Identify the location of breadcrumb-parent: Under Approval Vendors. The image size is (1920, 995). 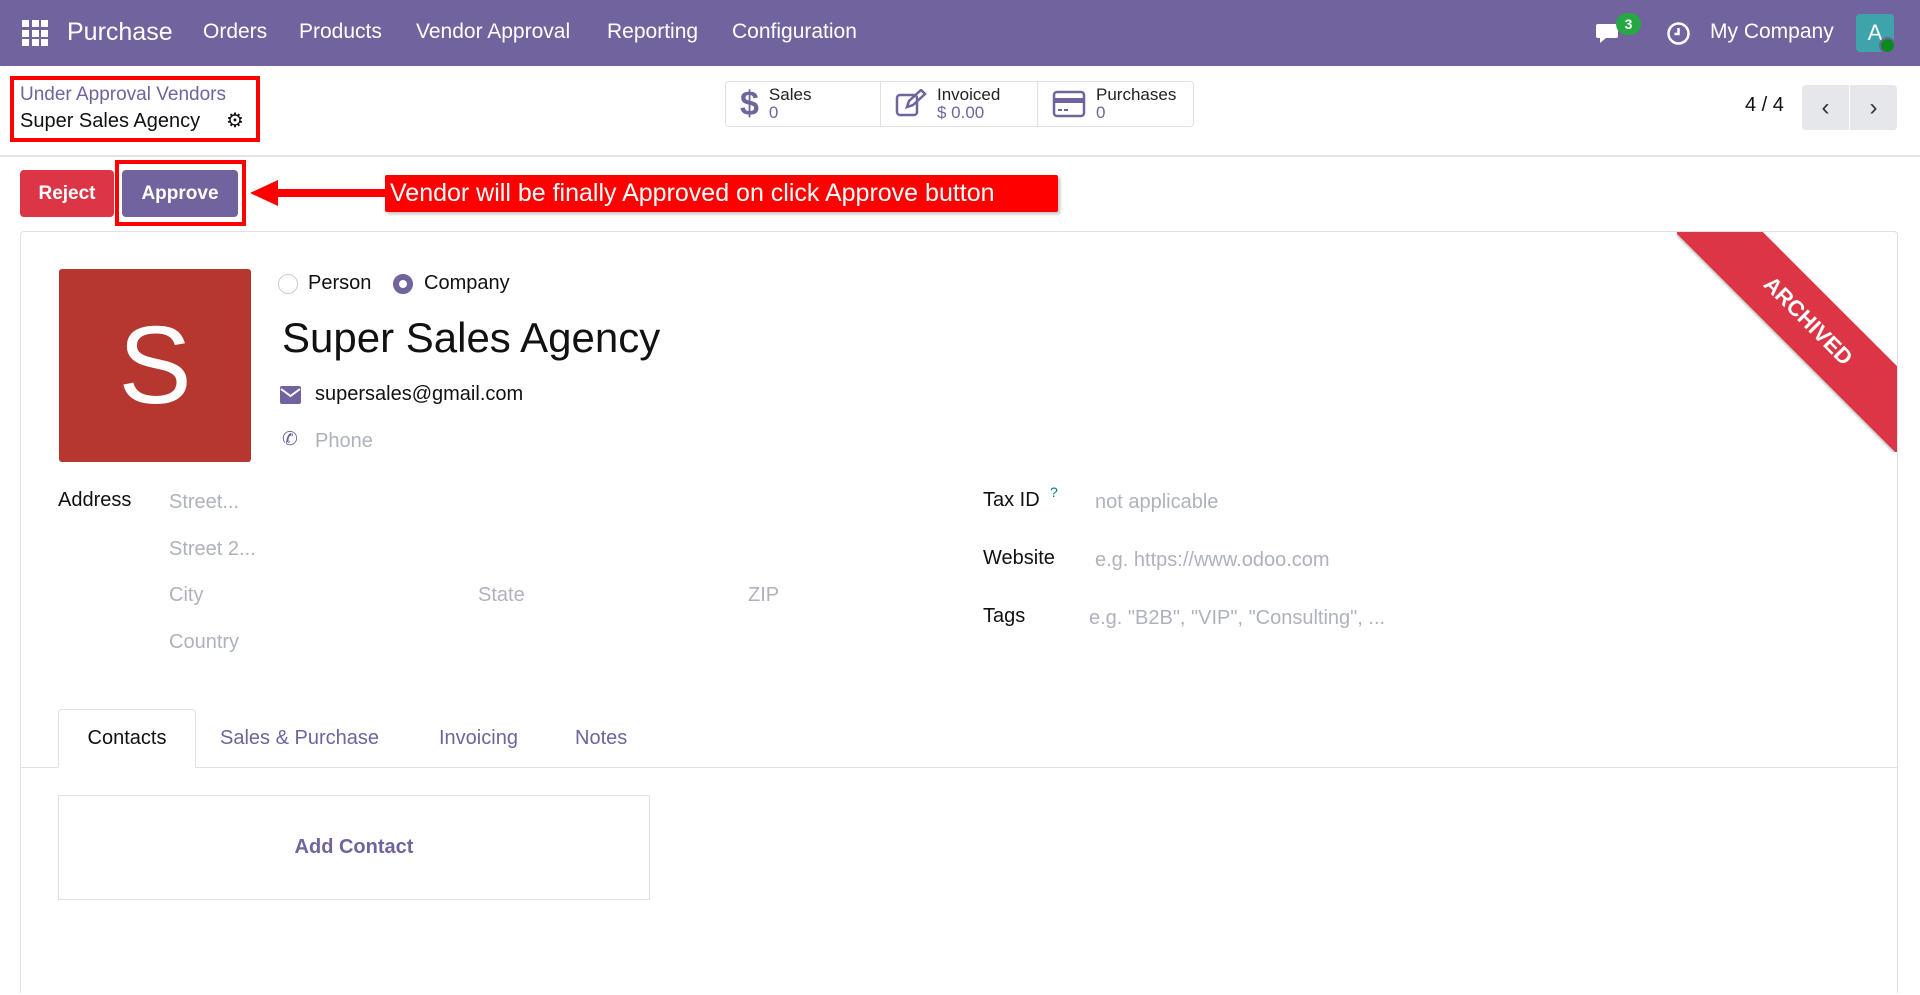
(123, 95).